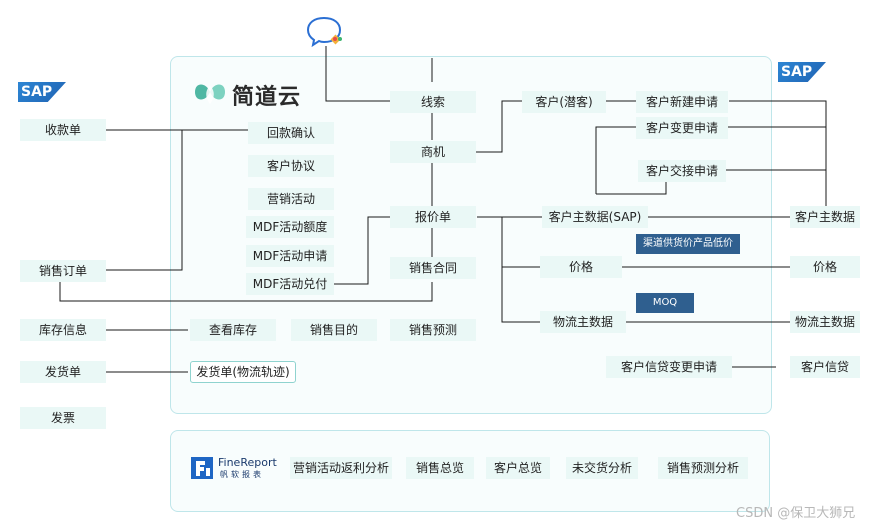 Image resolution: width=886 pixels, height=526 pixels. Describe the element at coordinates (703, 468) in the screenshot. I see `report-sales-forecast: 销售预测分析` at that location.